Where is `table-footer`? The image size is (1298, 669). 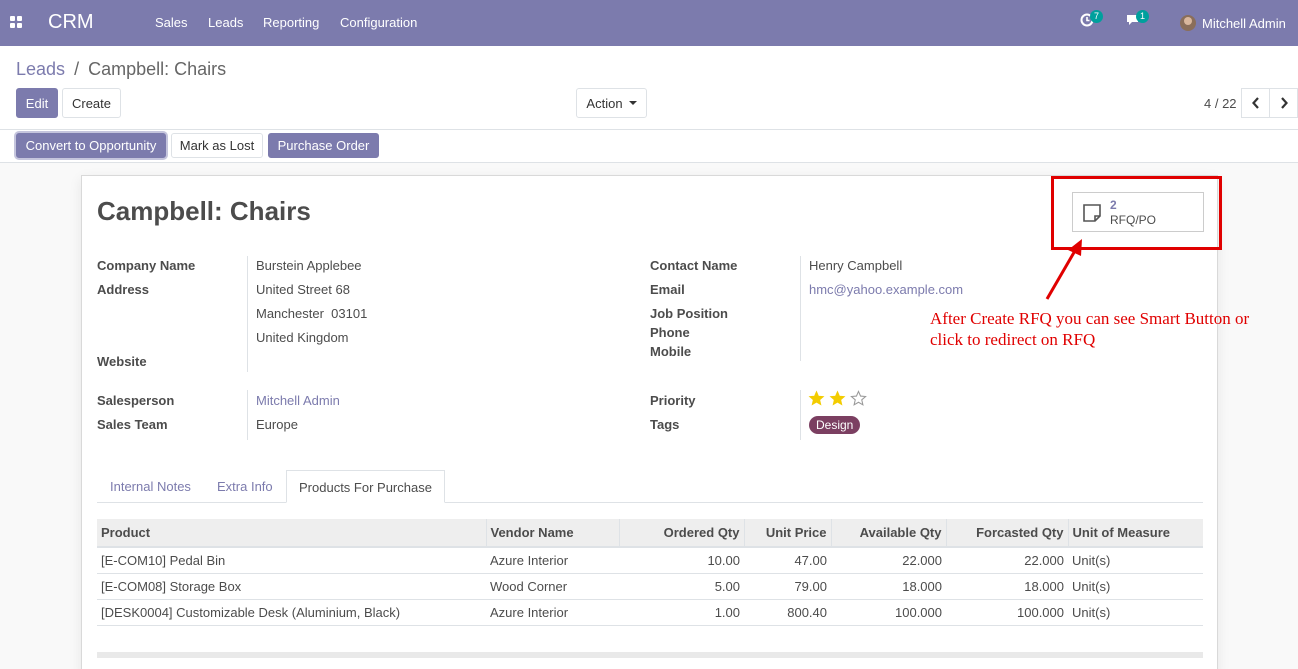
table-footer is located at coordinates (650, 655).